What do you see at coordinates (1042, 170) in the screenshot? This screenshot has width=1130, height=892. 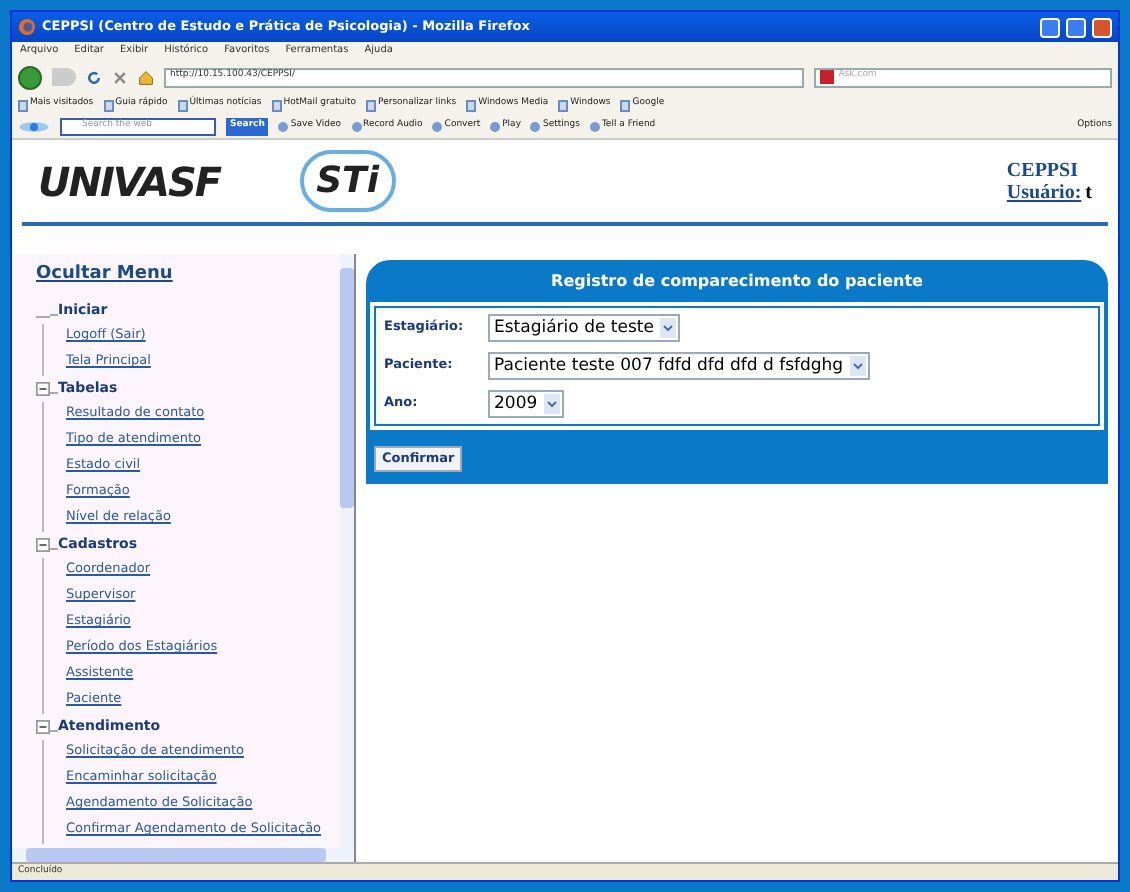 I see `site-name: CEPPSI` at bounding box center [1042, 170].